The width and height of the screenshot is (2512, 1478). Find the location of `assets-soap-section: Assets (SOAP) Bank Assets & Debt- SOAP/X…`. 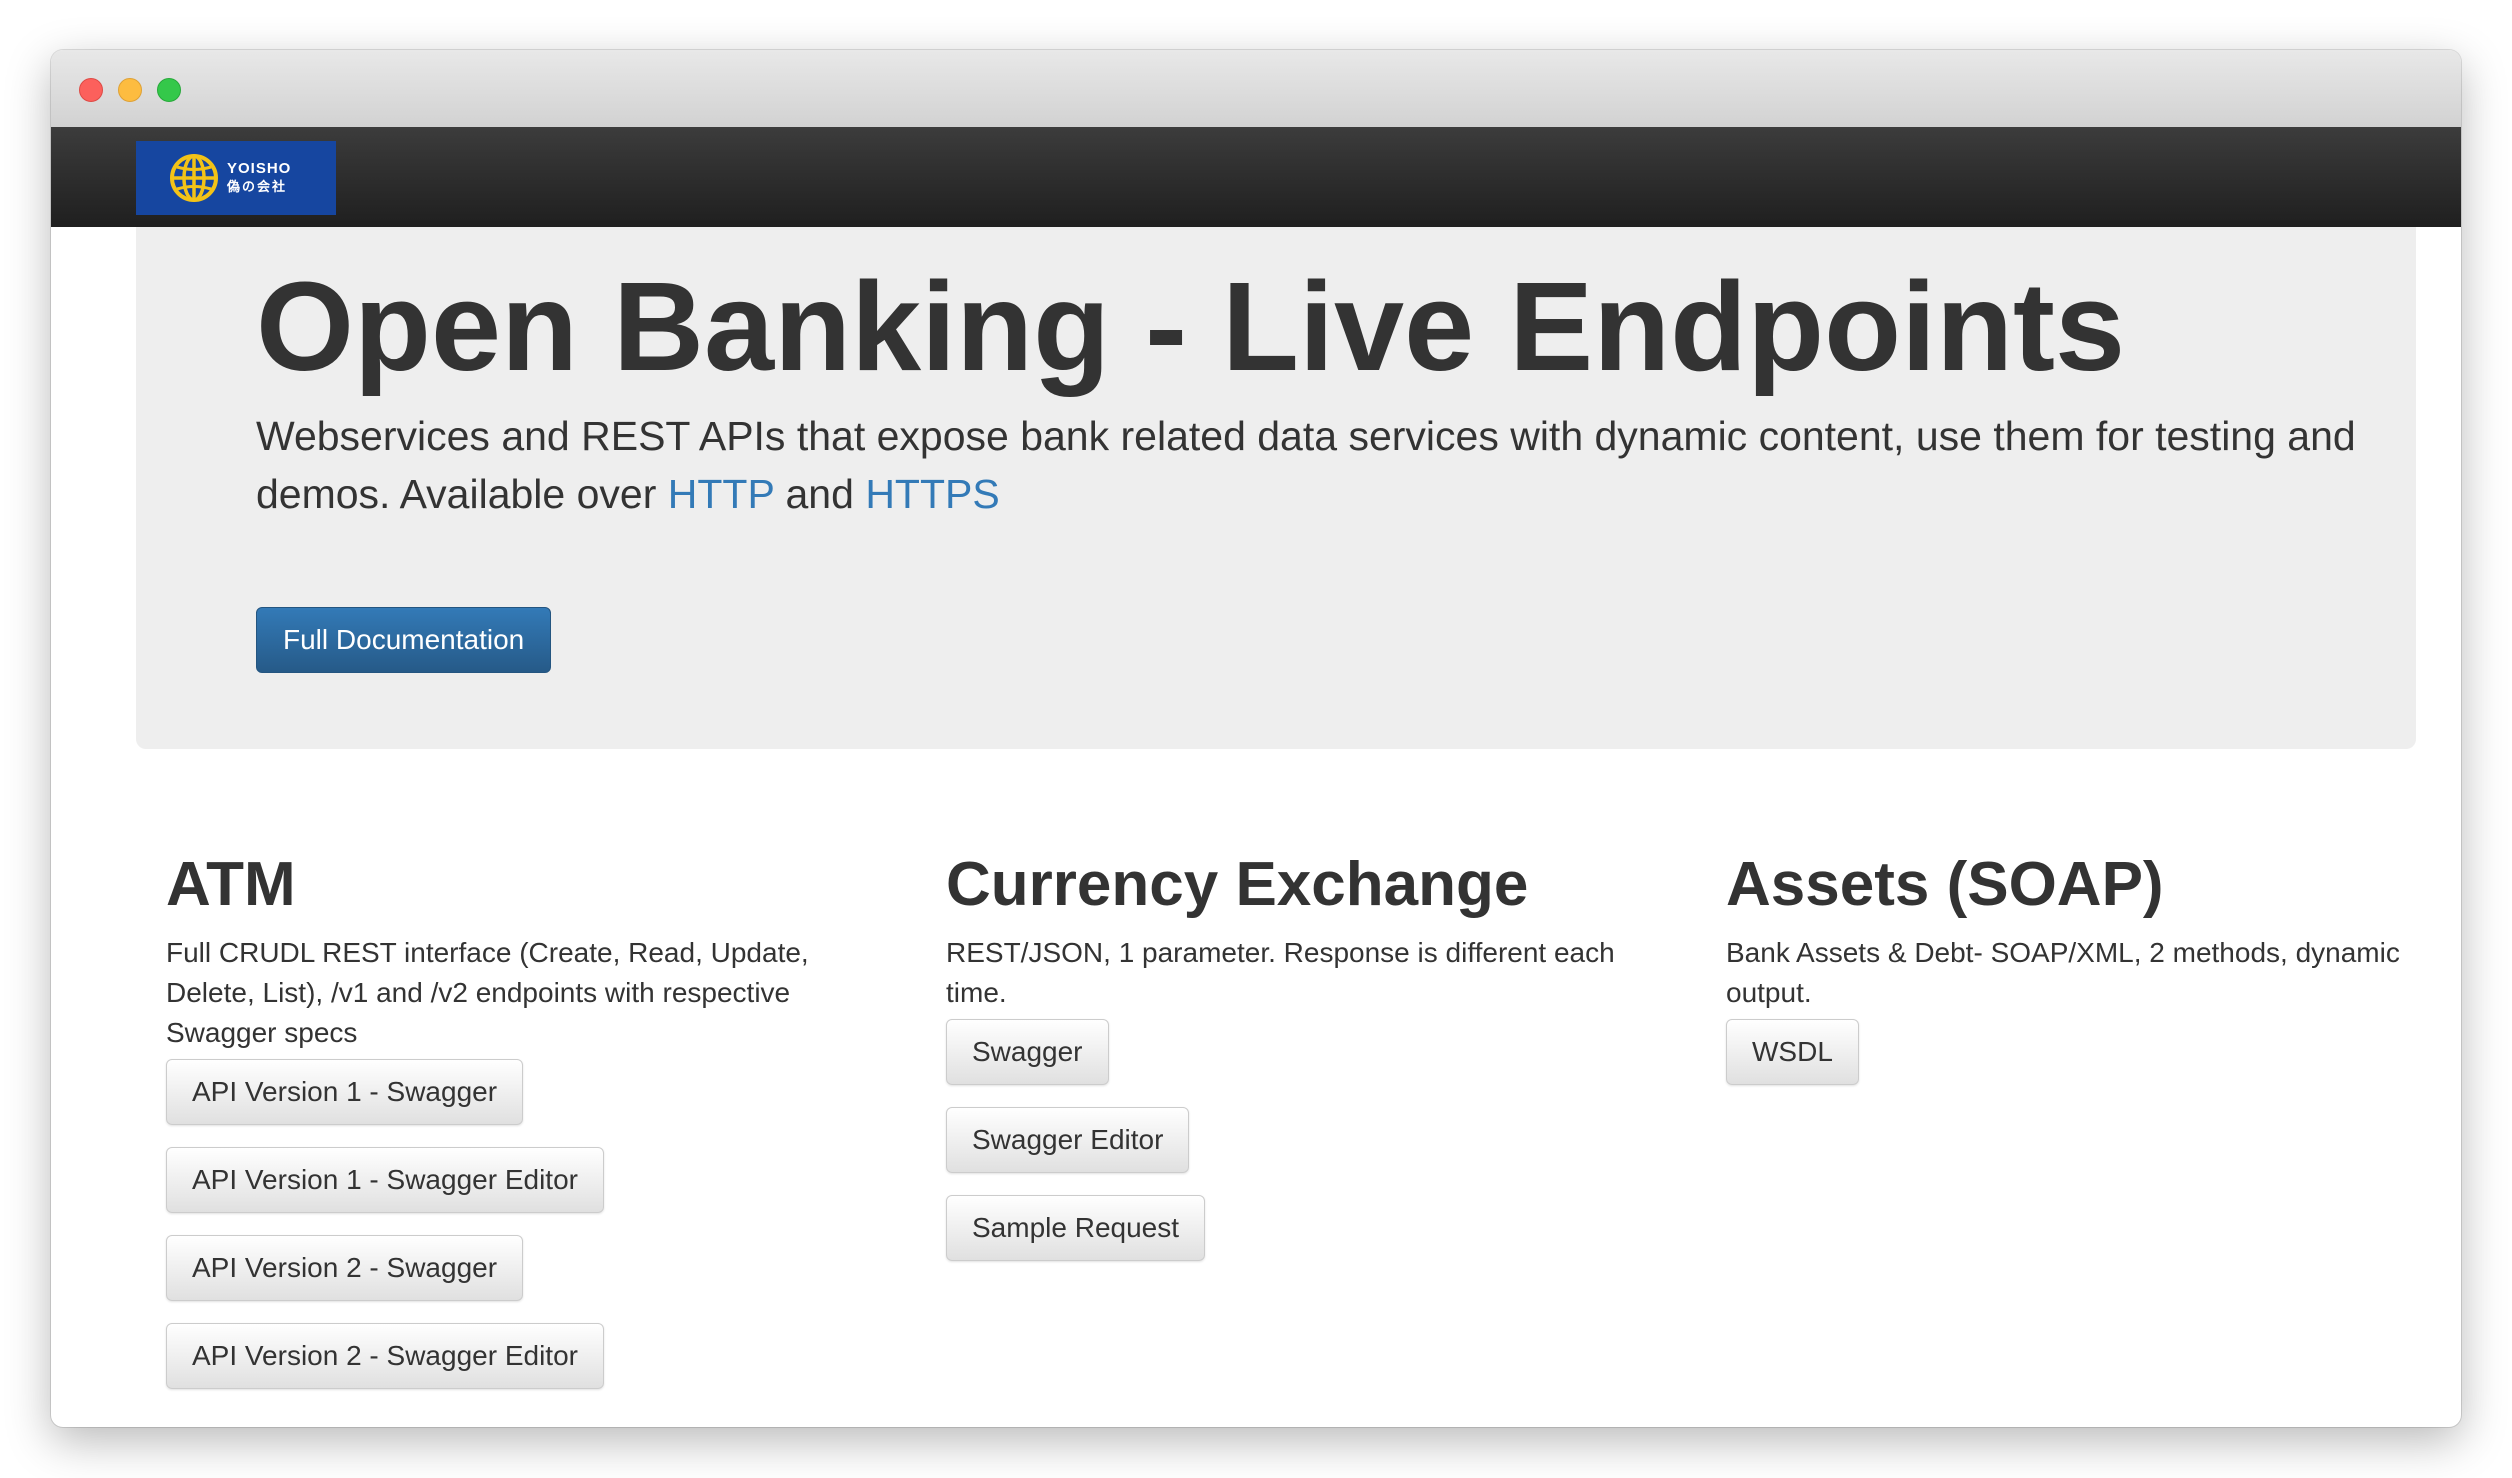

assets-soap-section: Assets (SOAP) Bank Assets & Debt- SOAP/X… is located at coordinates (2071, 976).